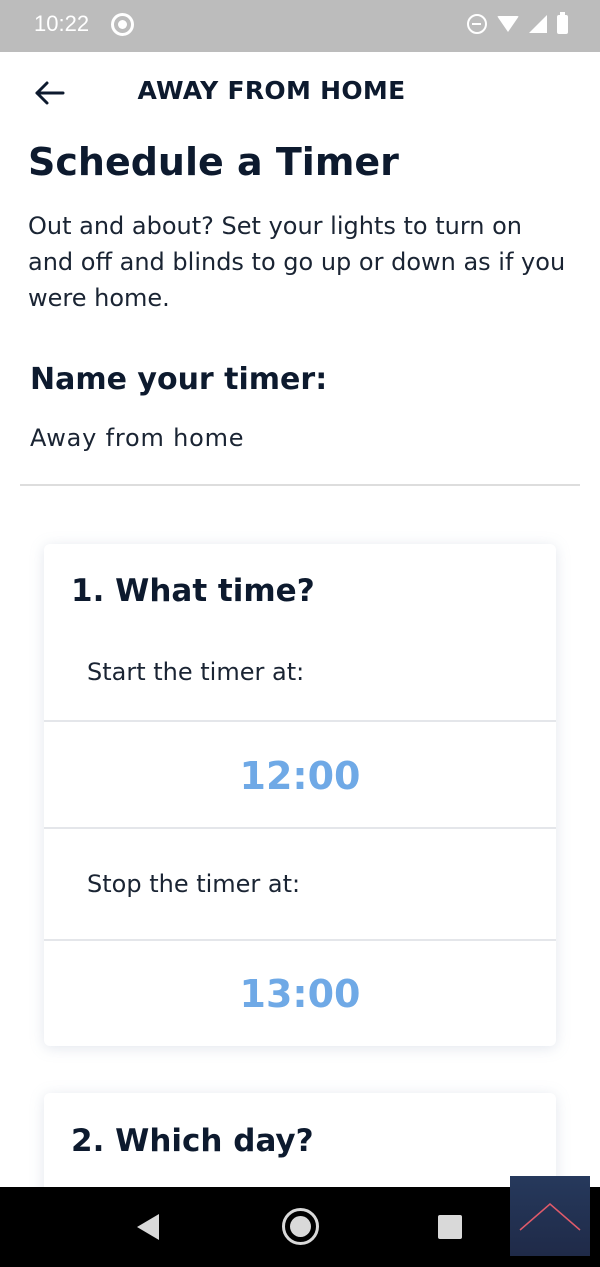  I want to click on scroll-to-top-button, so click(550, 1216).